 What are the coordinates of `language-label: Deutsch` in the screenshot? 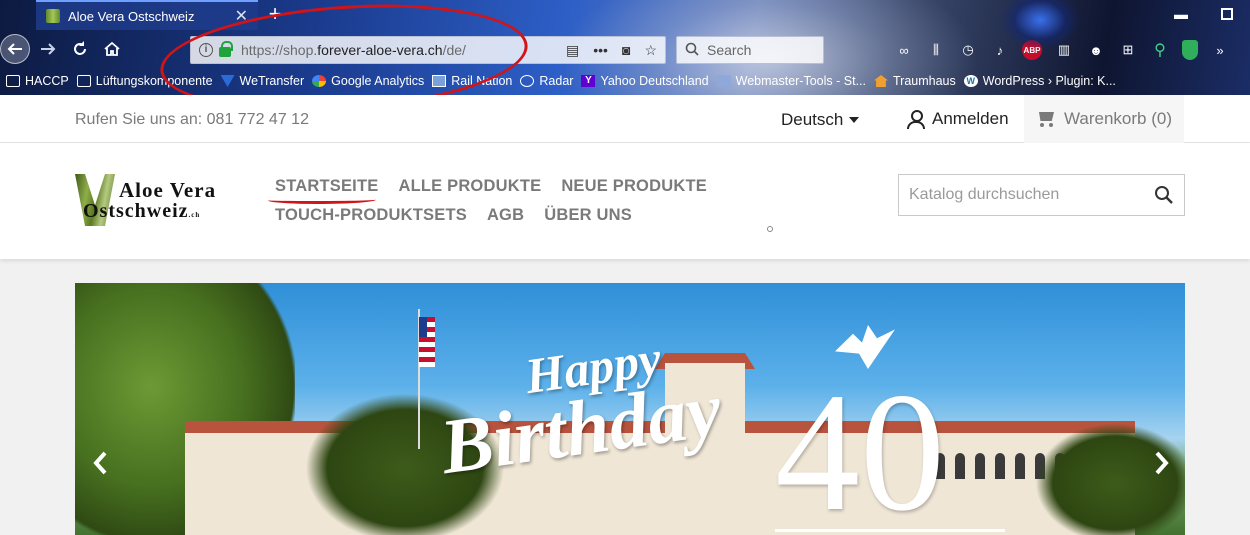 It's located at (812, 119).